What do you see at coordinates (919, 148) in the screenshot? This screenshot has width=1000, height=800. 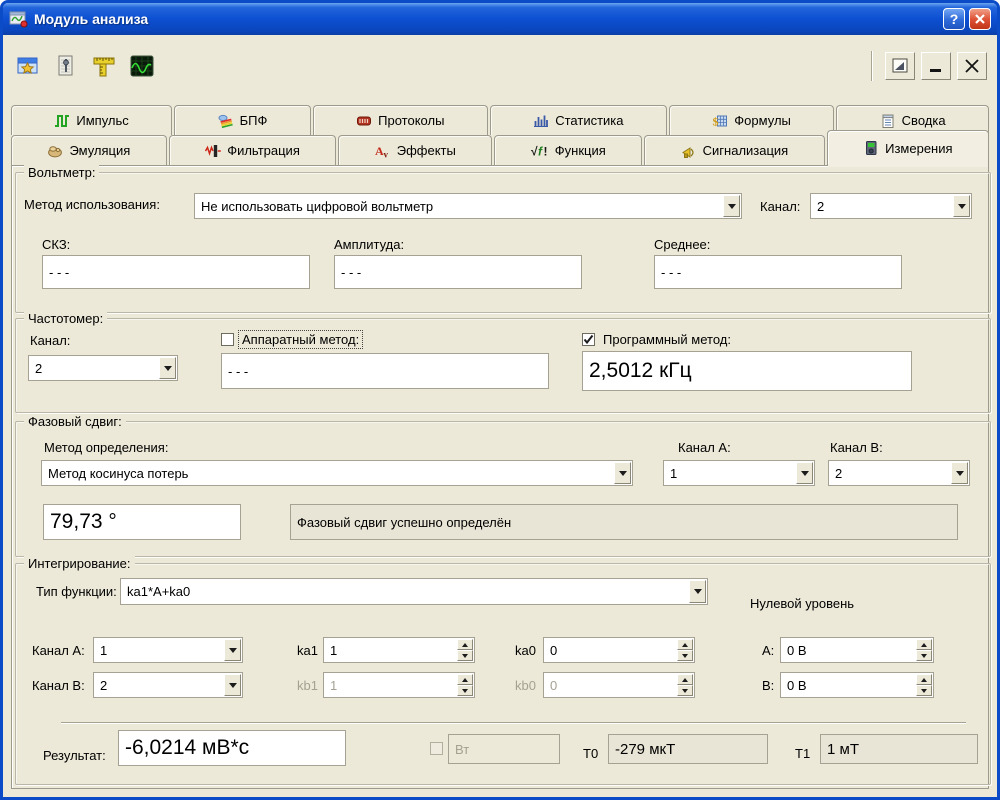 I see `tab-label: Измерения` at bounding box center [919, 148].